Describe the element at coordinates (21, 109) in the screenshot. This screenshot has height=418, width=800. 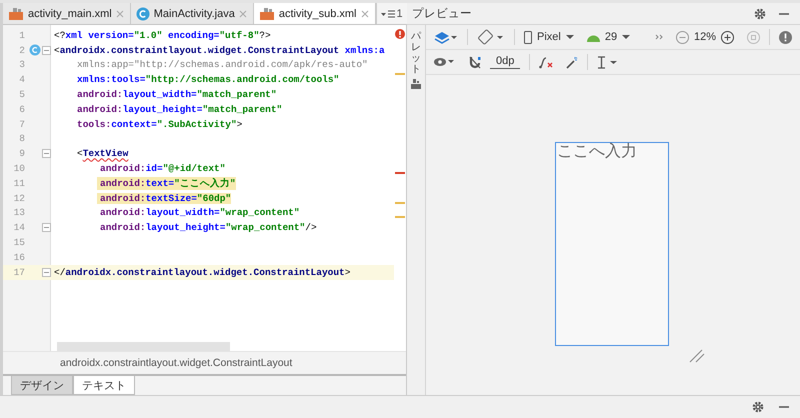
I see `line-number: 6` at that location.